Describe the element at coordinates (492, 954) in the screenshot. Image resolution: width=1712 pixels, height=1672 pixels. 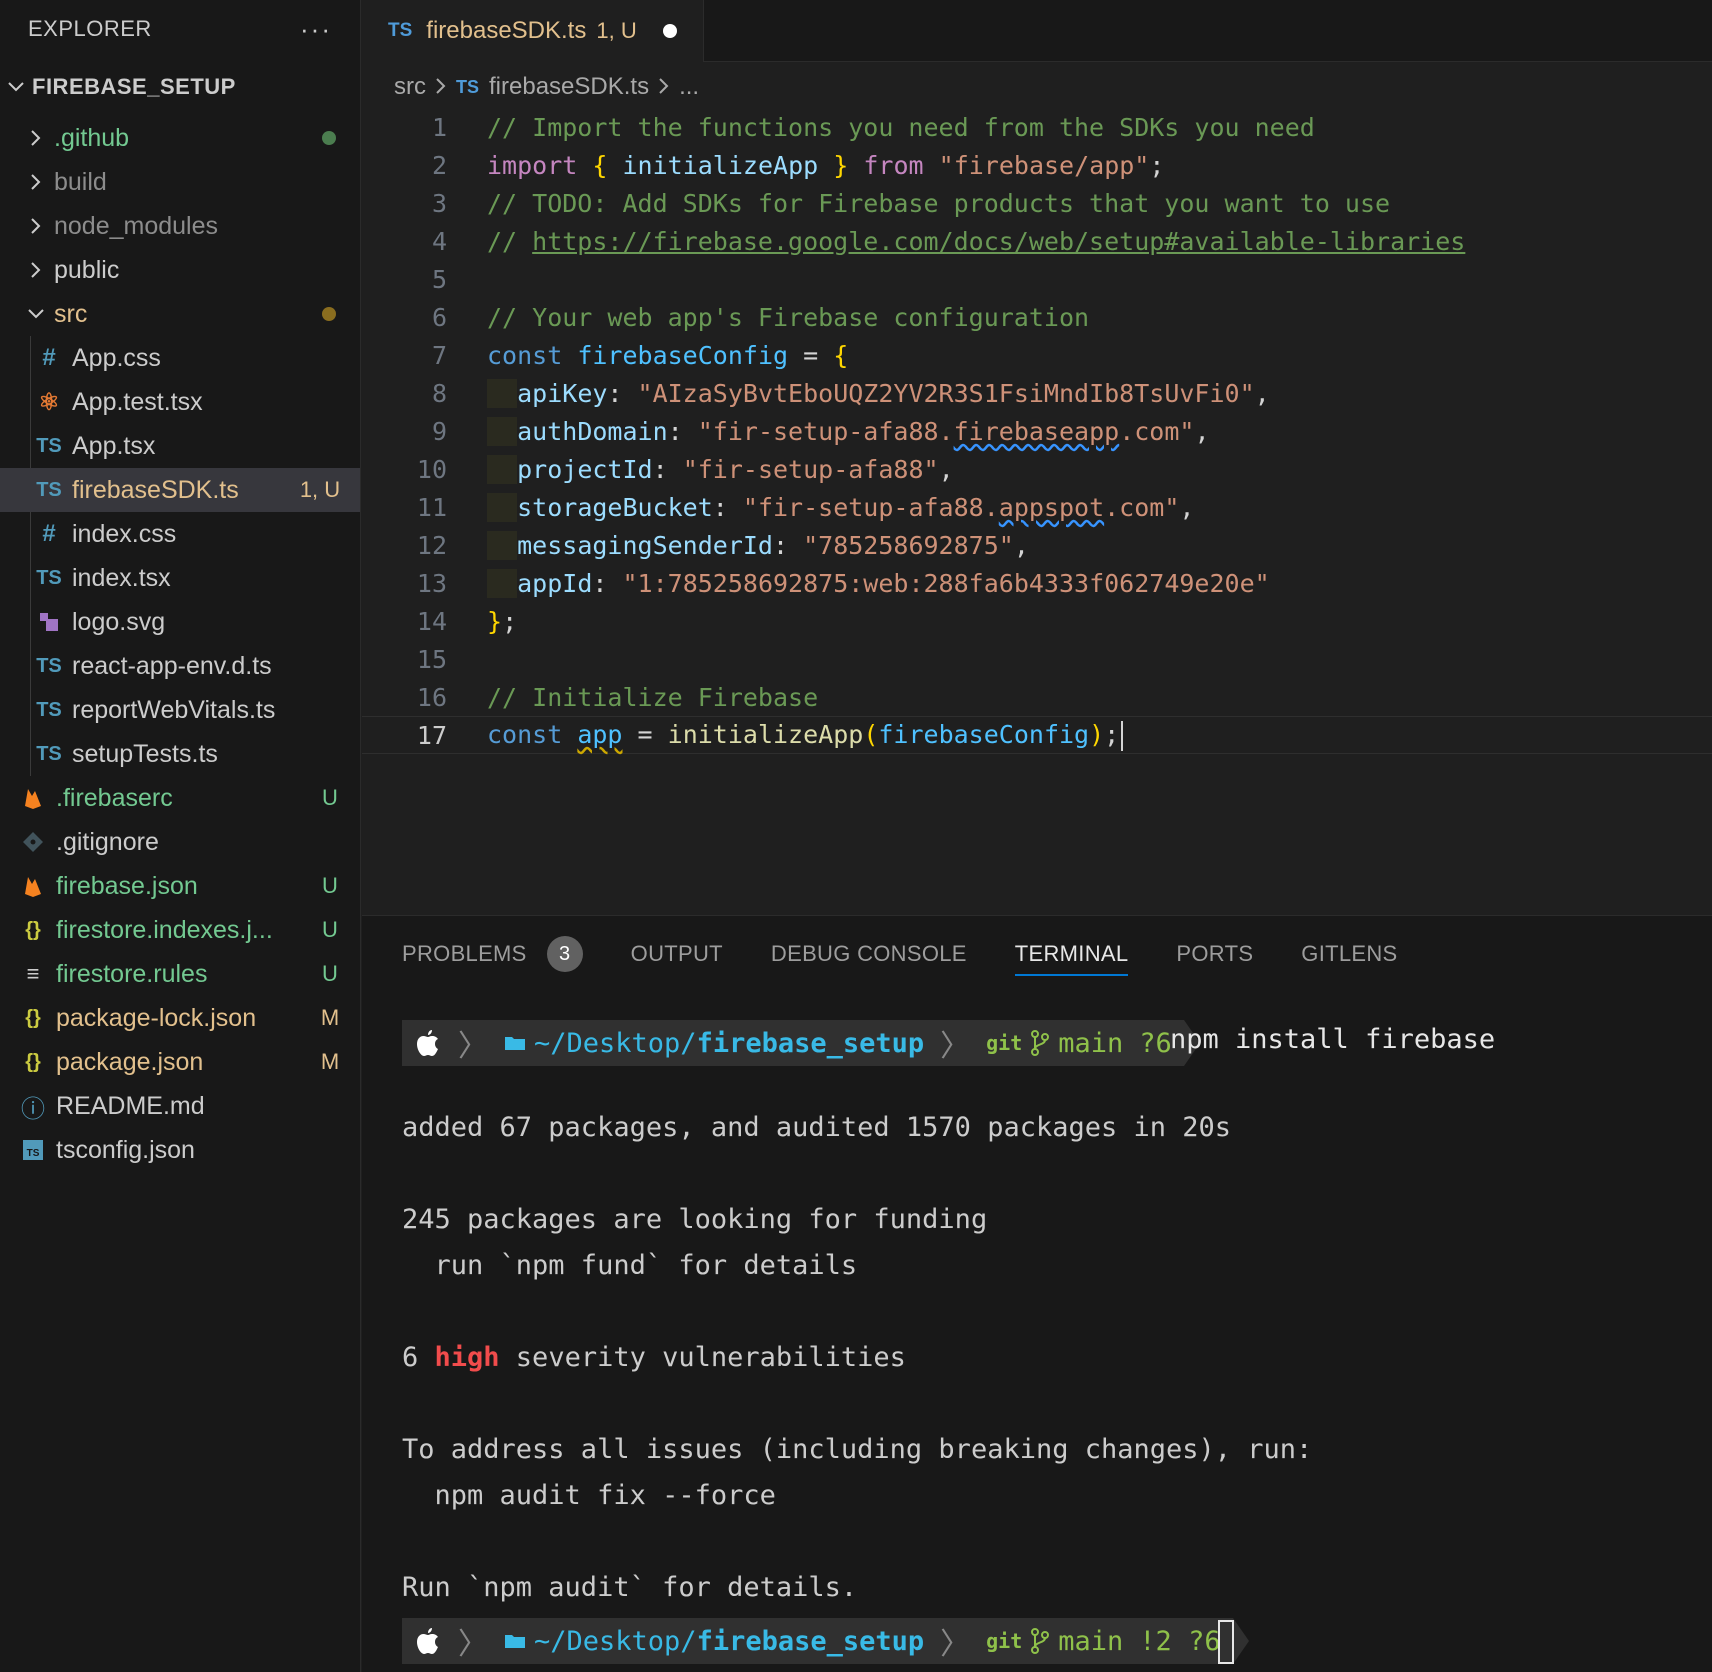
I see `tab-problems: PROBLEMS 3` at that location.